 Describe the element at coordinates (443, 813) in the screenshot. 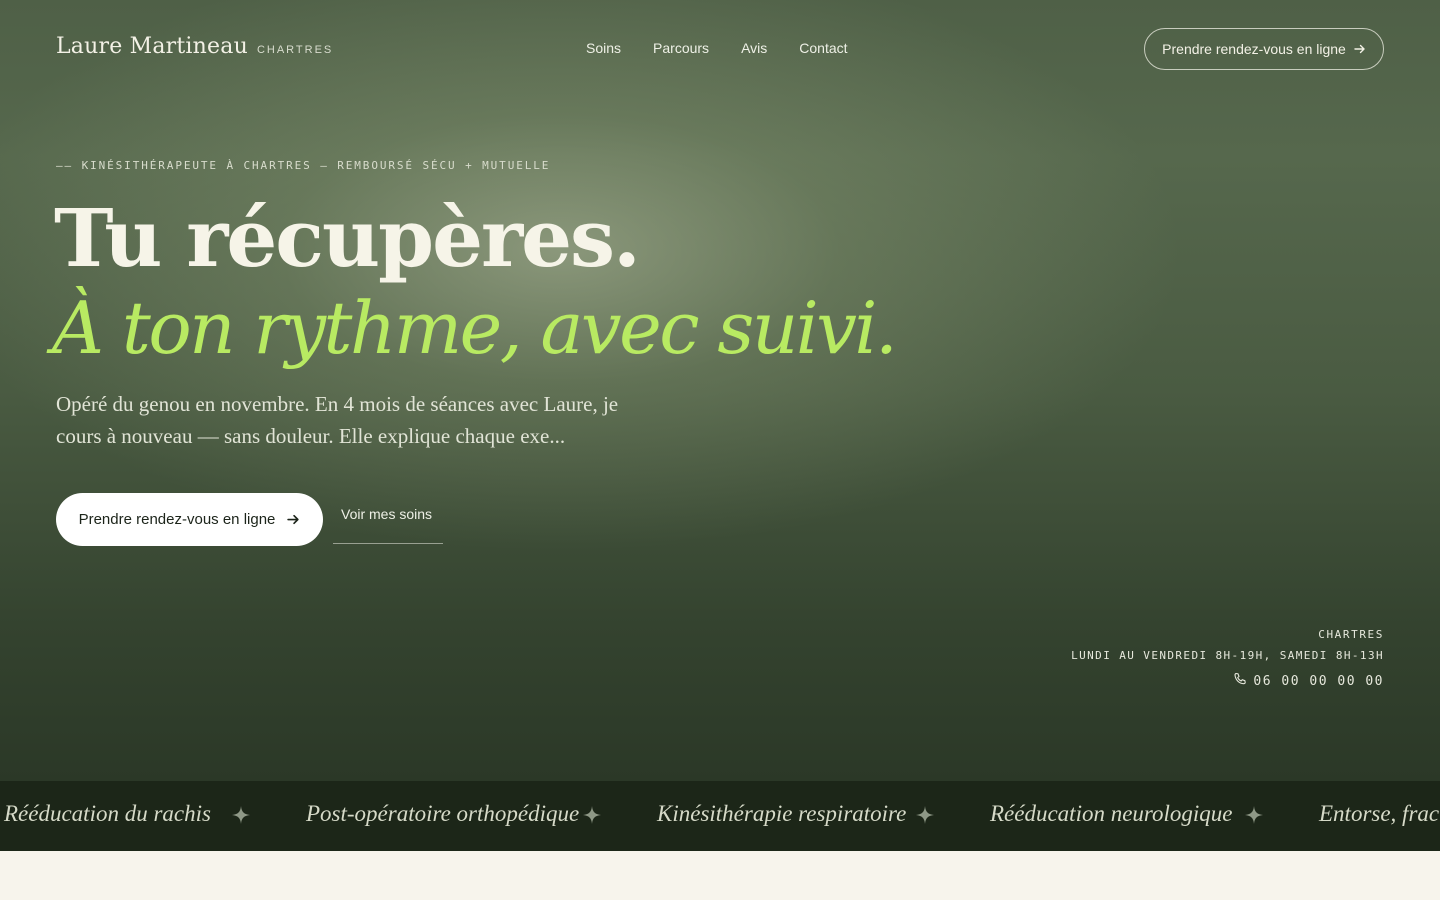

I see `marquee-item: Post-opératoire orthopédique` at that location.